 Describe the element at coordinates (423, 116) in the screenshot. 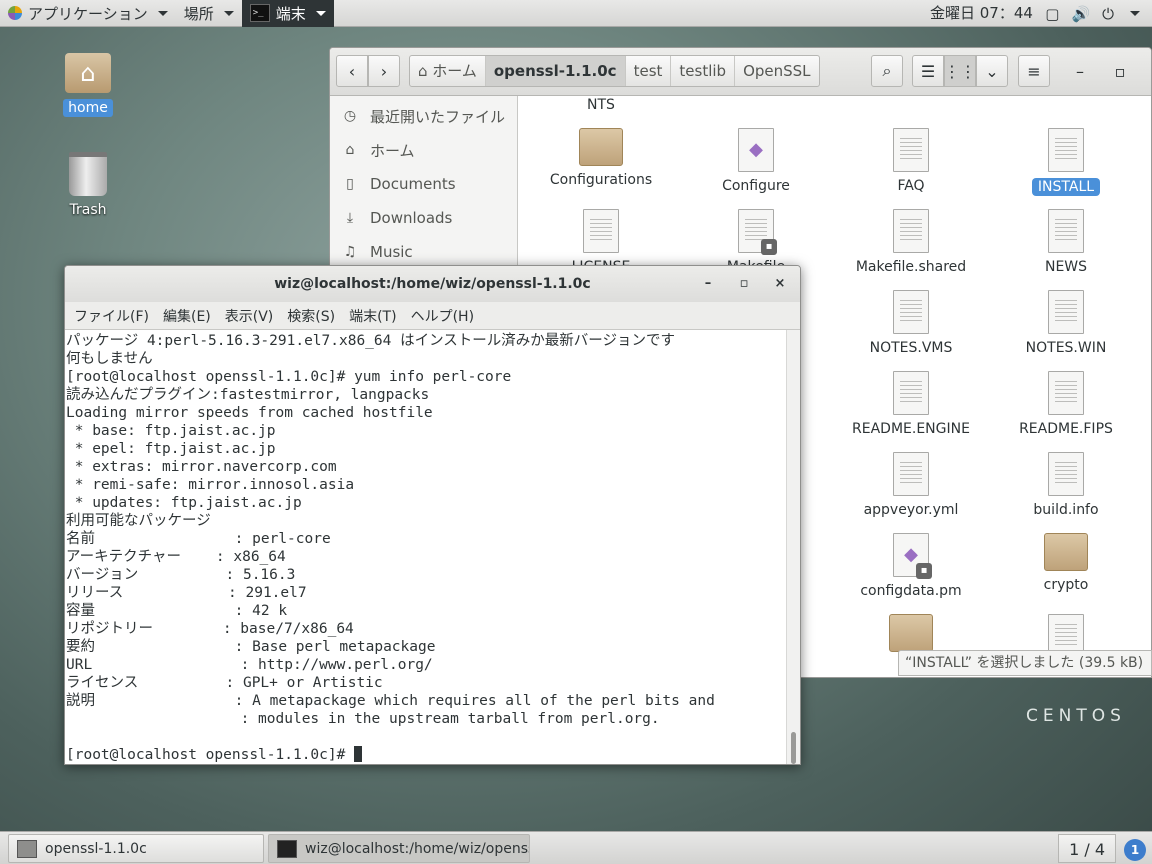

I see `sidebar-item-recent: ◷ 最近開いたファイル` at that location.